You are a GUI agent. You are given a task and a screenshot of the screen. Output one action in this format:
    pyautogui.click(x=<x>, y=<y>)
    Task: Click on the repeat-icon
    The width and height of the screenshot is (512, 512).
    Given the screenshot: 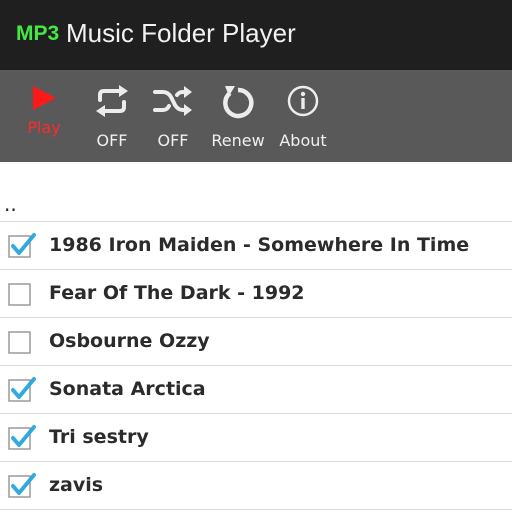 What is the action you would take?
    pyautogui.click(x=112, y=101)
    